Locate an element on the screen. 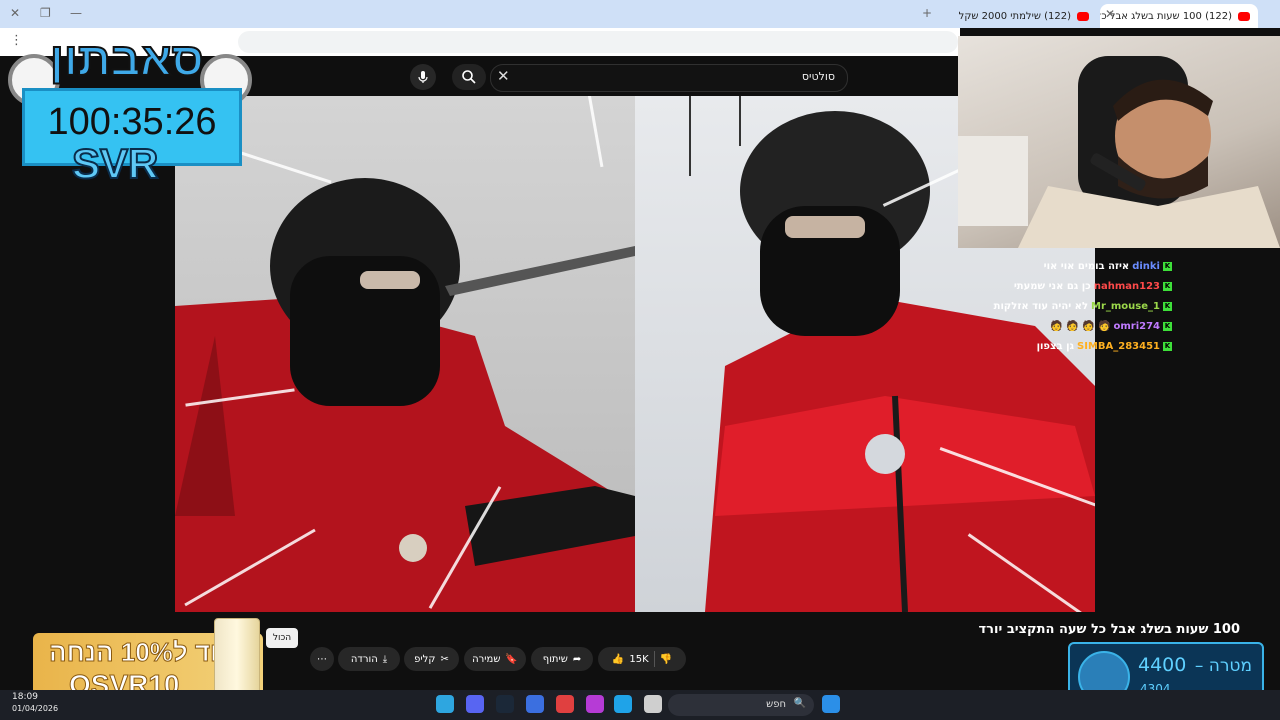 Image resolution: width=1280 pixels, height=720 pixels. chat-username: SIMBA_283451 is located at coordinates (1118, 346).